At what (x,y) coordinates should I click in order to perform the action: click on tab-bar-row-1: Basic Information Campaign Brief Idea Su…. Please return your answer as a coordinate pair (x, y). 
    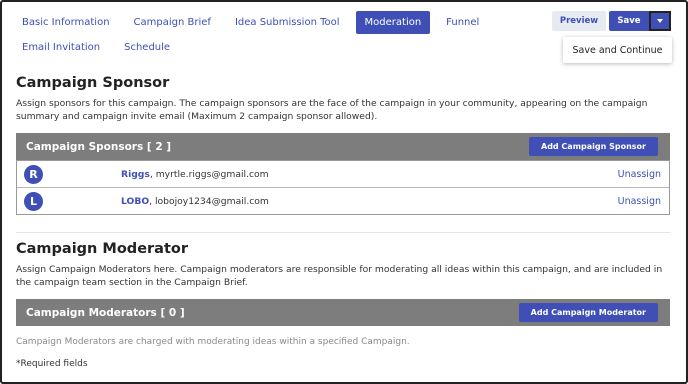
    Looking at the image, I should click on (254, 22).